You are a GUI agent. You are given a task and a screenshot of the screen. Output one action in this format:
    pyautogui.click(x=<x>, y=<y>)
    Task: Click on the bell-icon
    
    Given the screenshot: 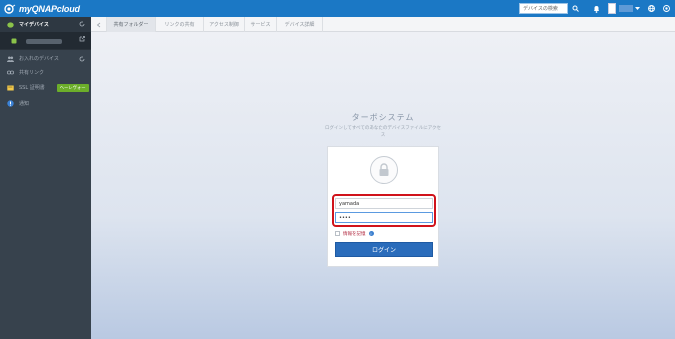 What is the action you would take?
    pyautogui.click(x=596, y=9)
    